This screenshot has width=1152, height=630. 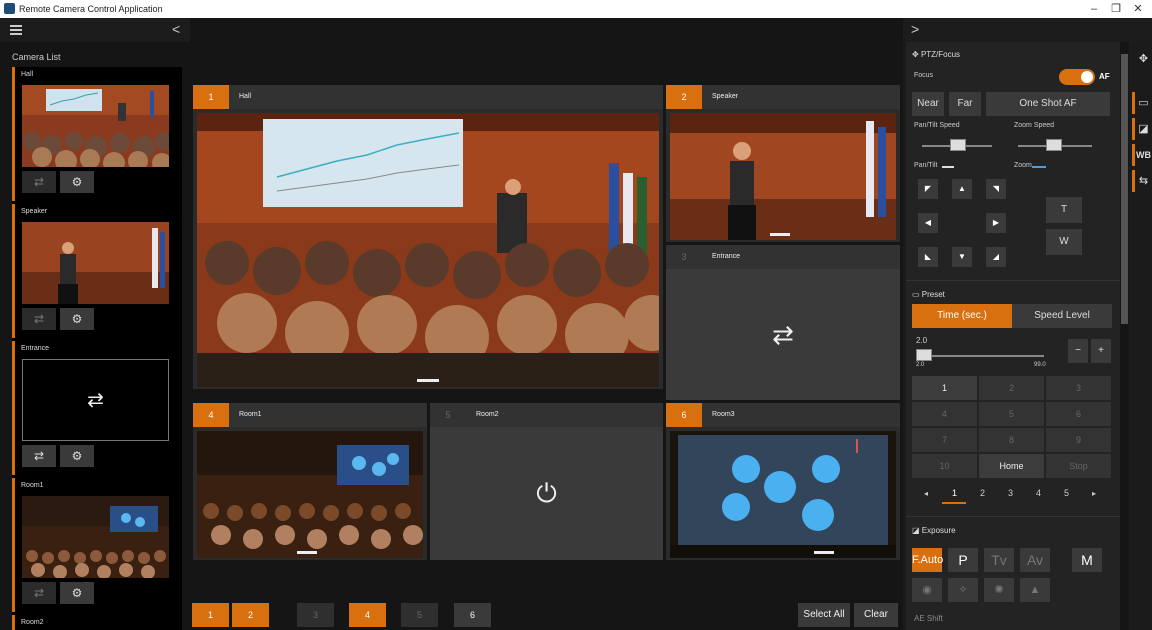 I want to click on camera-item-entrance: Entrance ⇄ ⇄ ⚙, so click(x=97, y=408).